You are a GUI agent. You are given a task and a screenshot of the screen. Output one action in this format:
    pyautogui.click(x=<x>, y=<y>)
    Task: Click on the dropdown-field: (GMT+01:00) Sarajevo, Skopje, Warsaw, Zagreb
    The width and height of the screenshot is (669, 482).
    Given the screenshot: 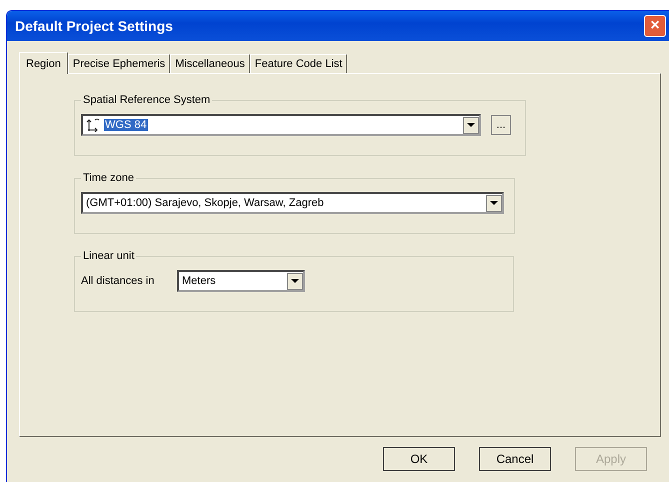 What is the action you would take?
    pyautogui.click(x=292, y=203)
    